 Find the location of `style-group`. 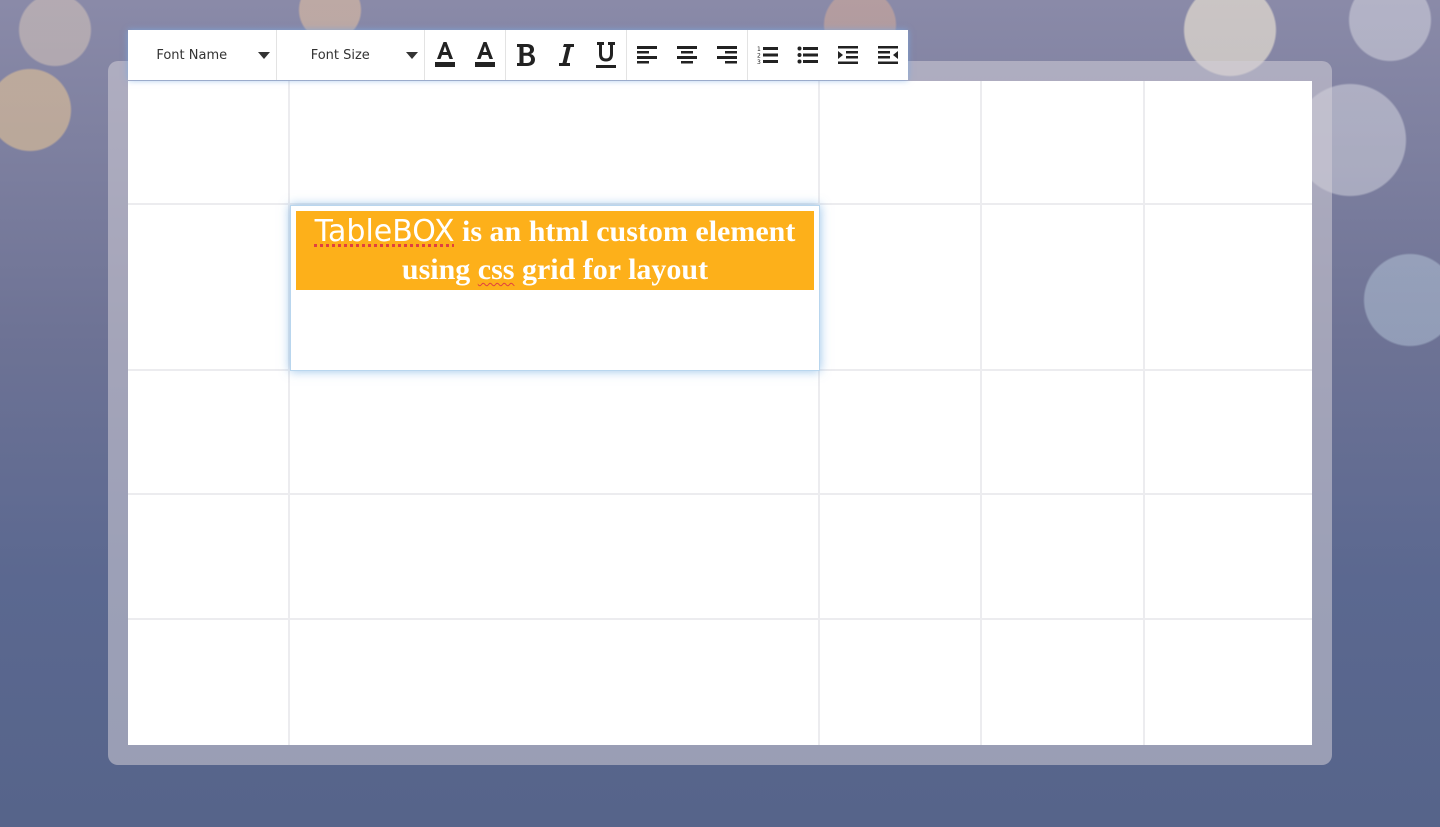

style-group is located at coordinates (566, 55).